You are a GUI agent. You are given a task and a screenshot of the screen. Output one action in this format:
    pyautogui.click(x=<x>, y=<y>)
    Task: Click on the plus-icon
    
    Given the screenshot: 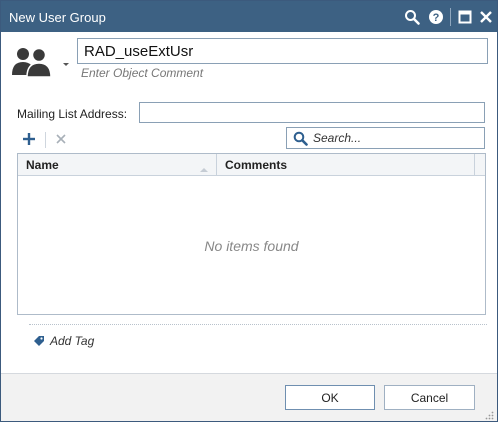 What is the action you would take?
    pyautogui.click(x=29, y=139)
    